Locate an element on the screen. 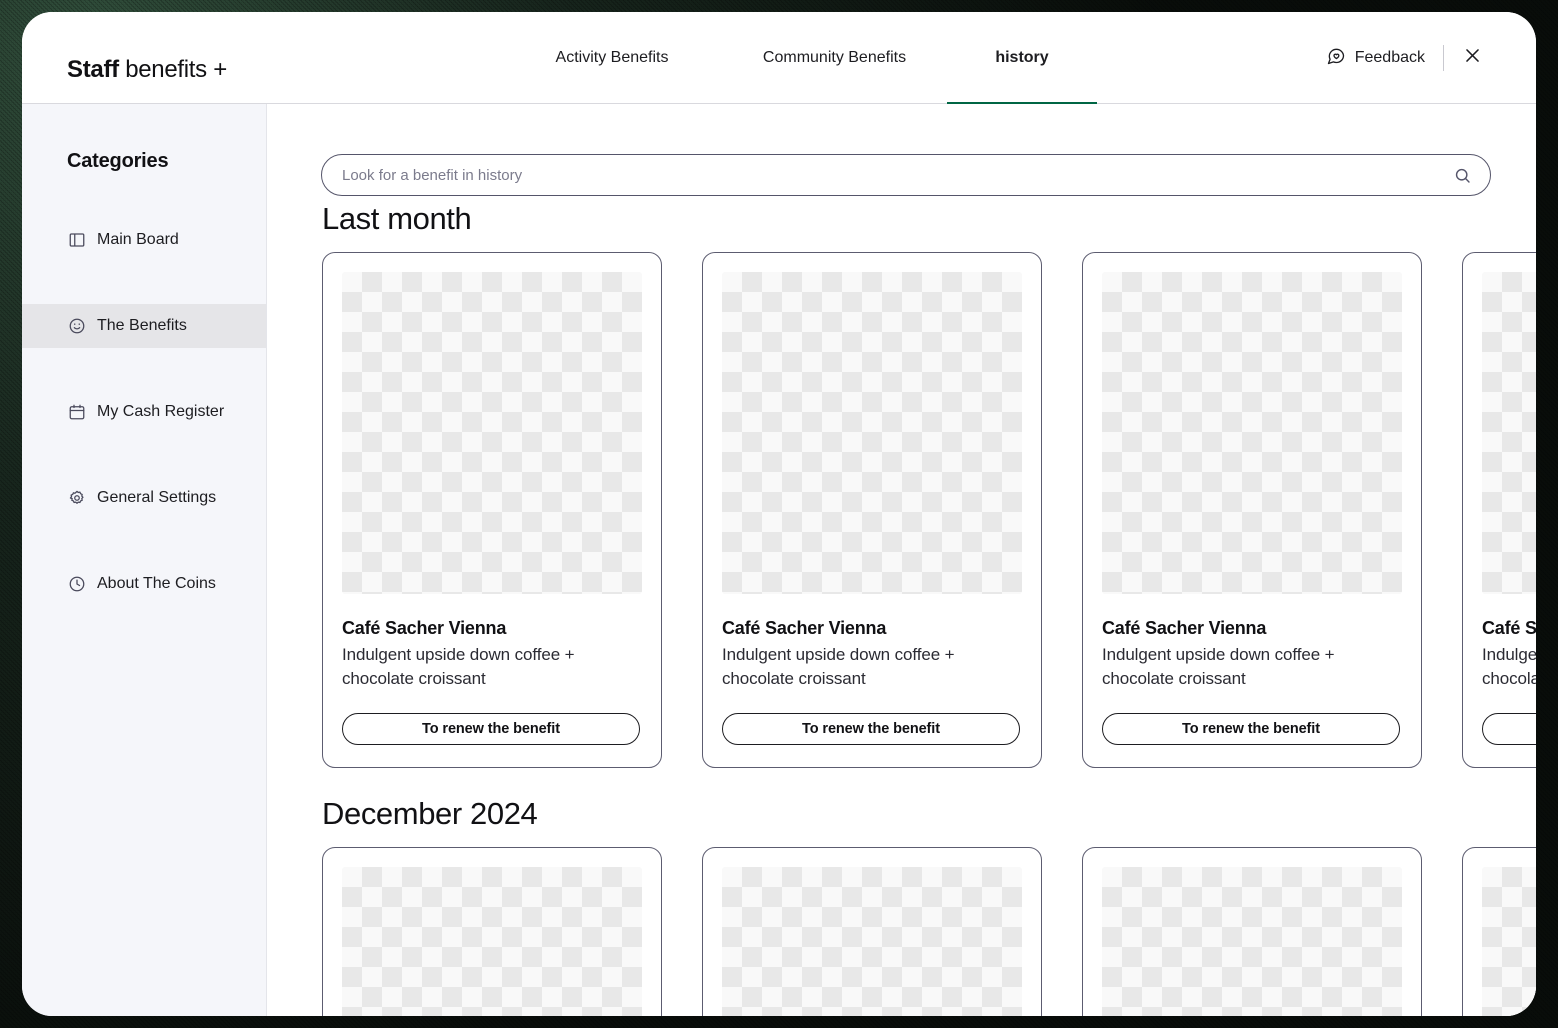 The image size is (1558, 1028). sidebar-item-my-cash-register: My Cash Register is located at coordinates (144, 412).